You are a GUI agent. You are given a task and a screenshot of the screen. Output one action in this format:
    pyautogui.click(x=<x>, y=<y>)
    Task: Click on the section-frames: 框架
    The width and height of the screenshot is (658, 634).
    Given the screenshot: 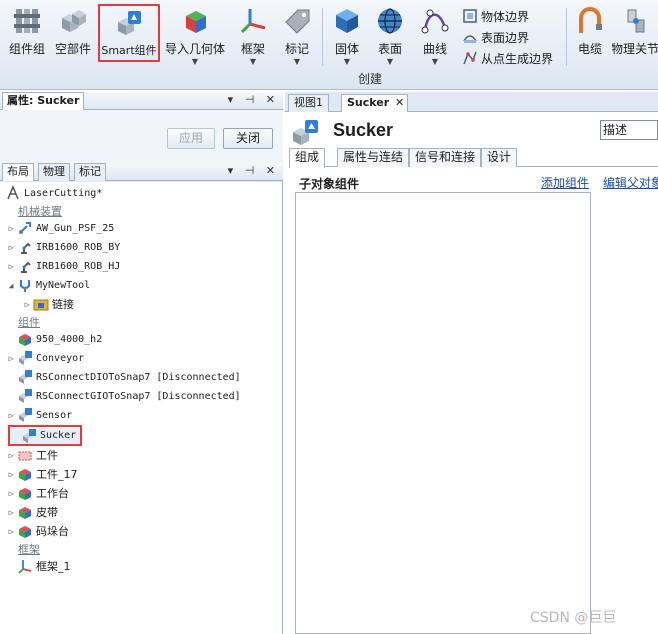 What is the action you would take?
    pyautogui.click(x=29, y=549)
    